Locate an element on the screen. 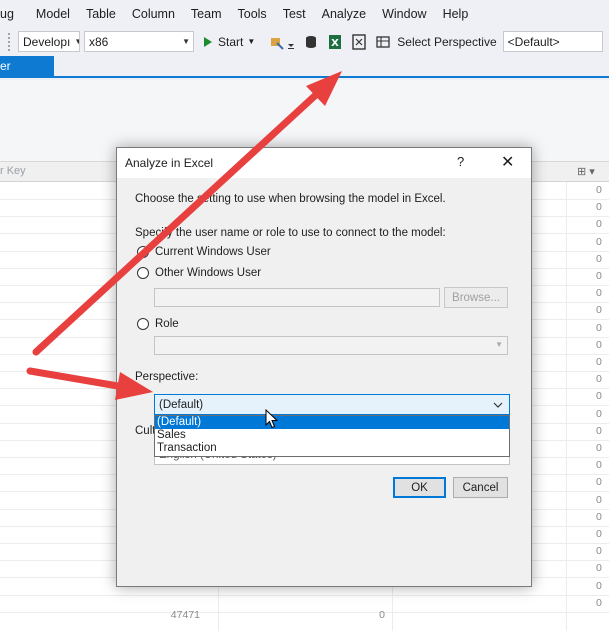  menu-analyze: Analyze is located at coordinates (344, 14).